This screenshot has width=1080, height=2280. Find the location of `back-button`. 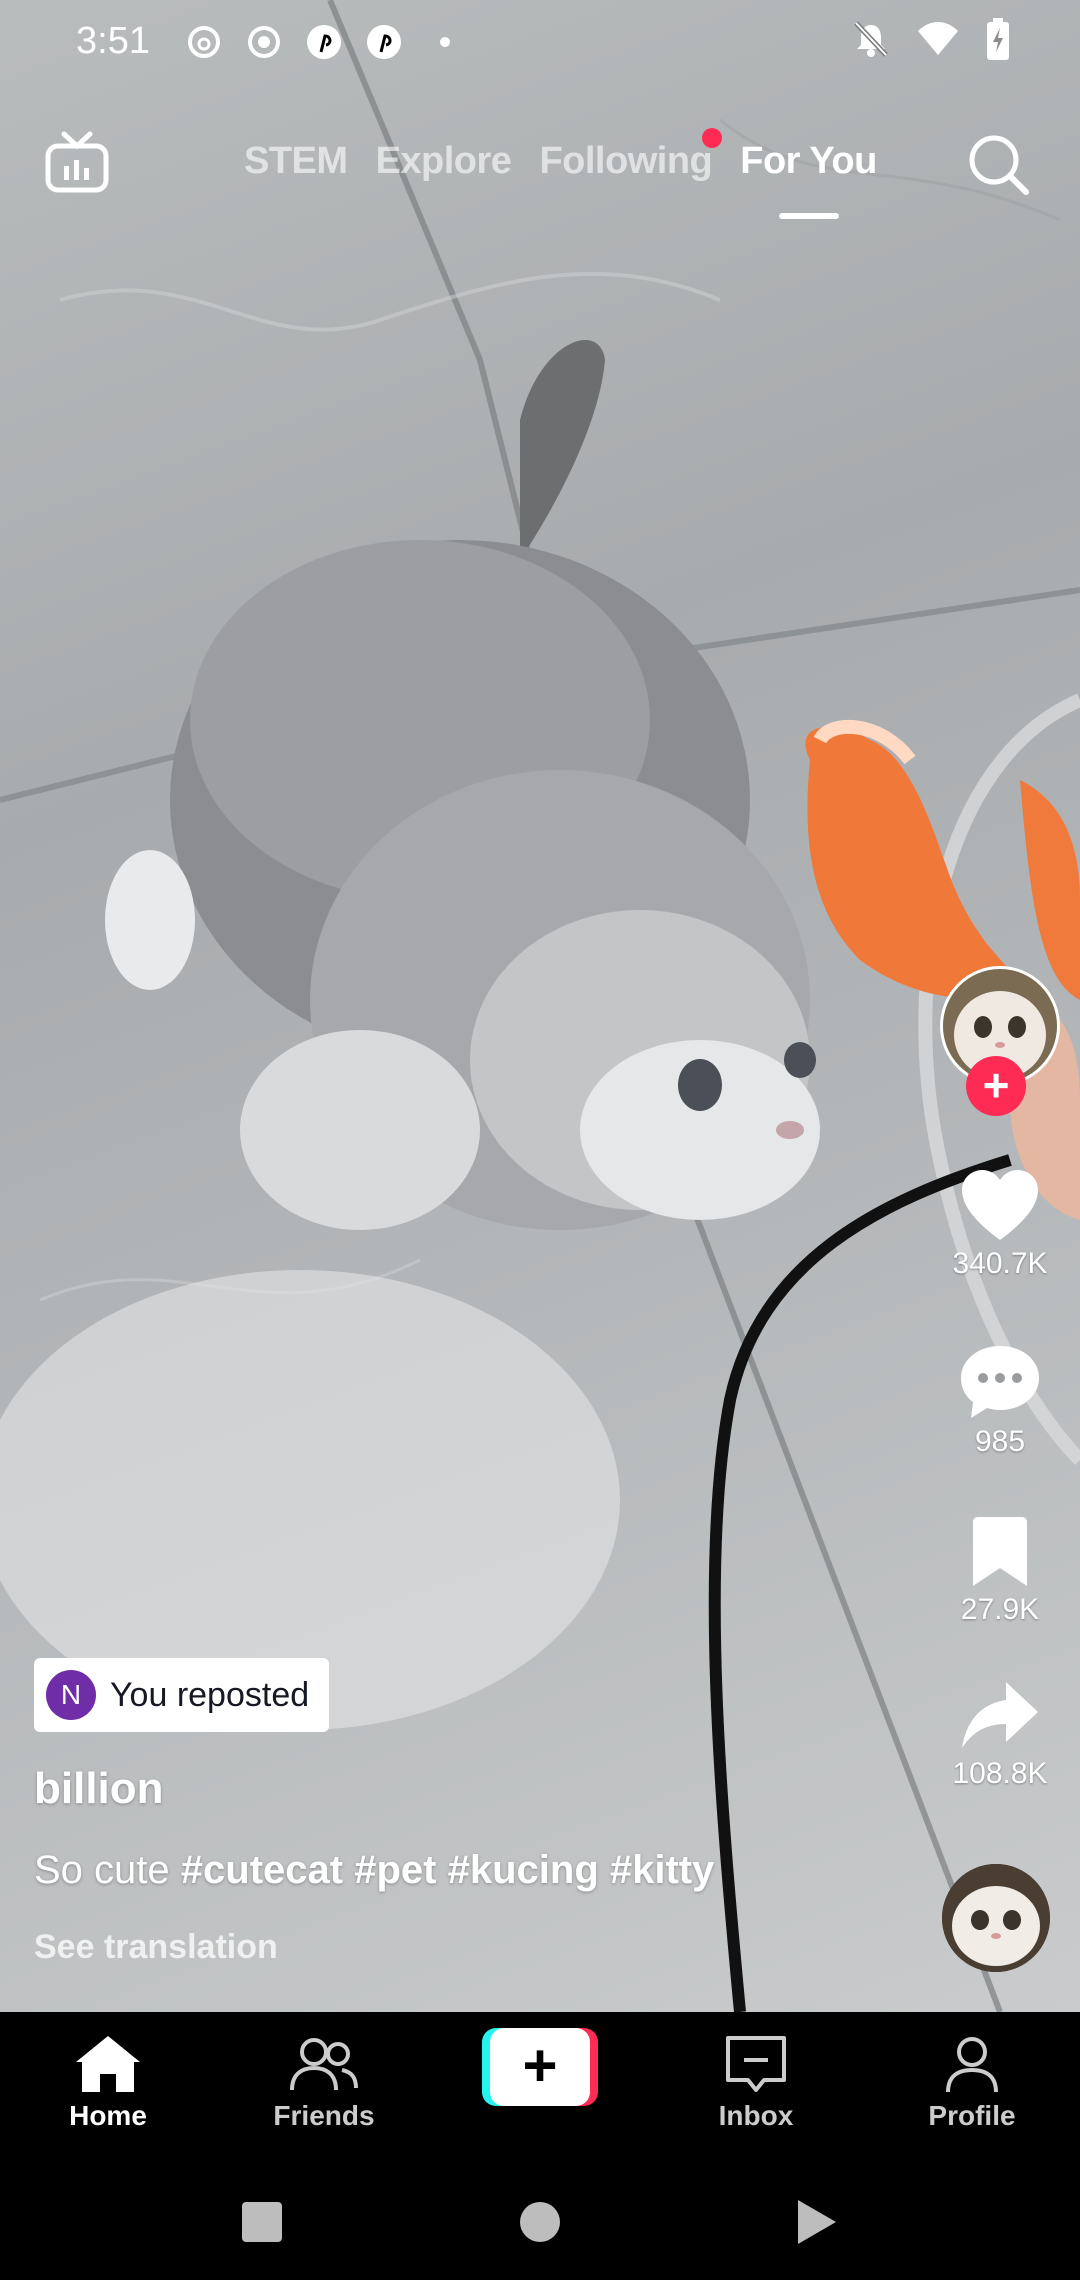

back-button is located at coordinates (817, 2222).